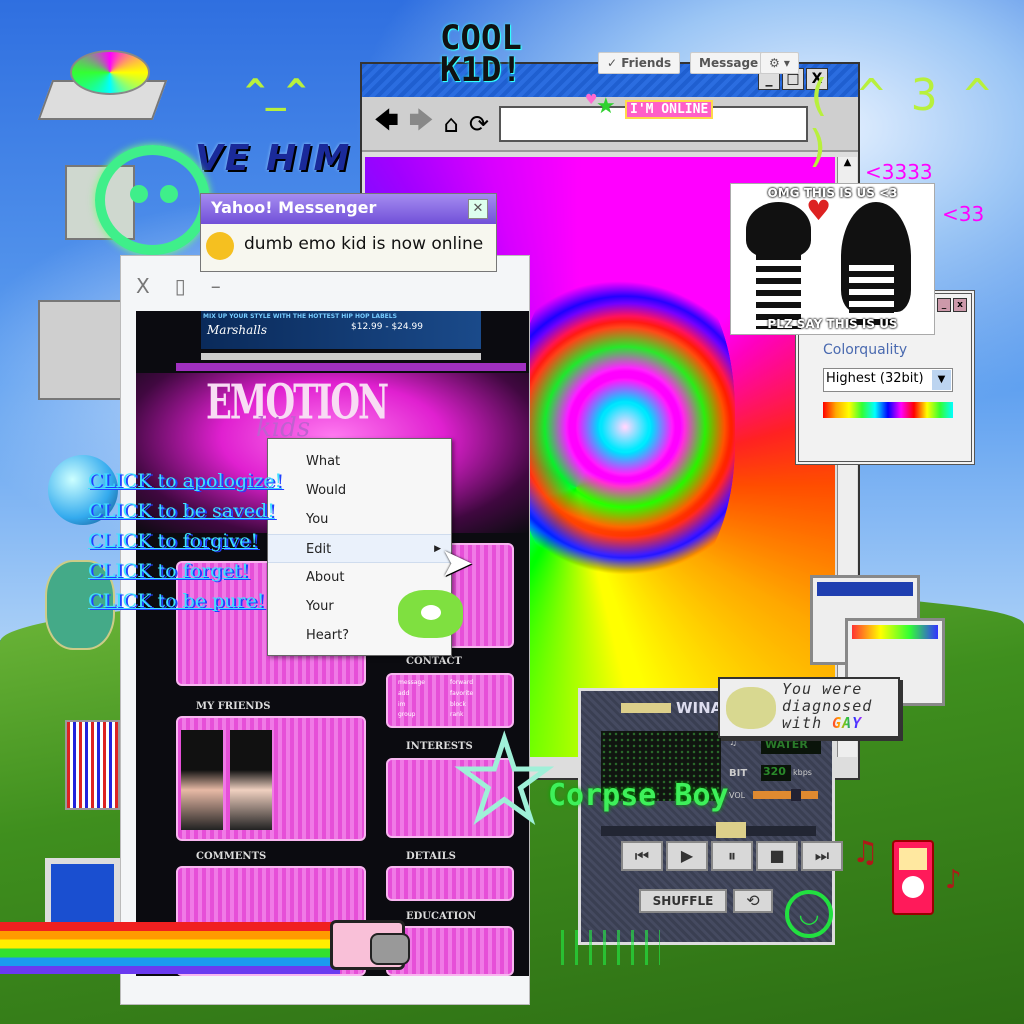 The image size is (1024, 1024). What do you see at coordinates (476, 684) in the screenshot?
I see `contact-forward: forward` at bounding box center [476, 684].